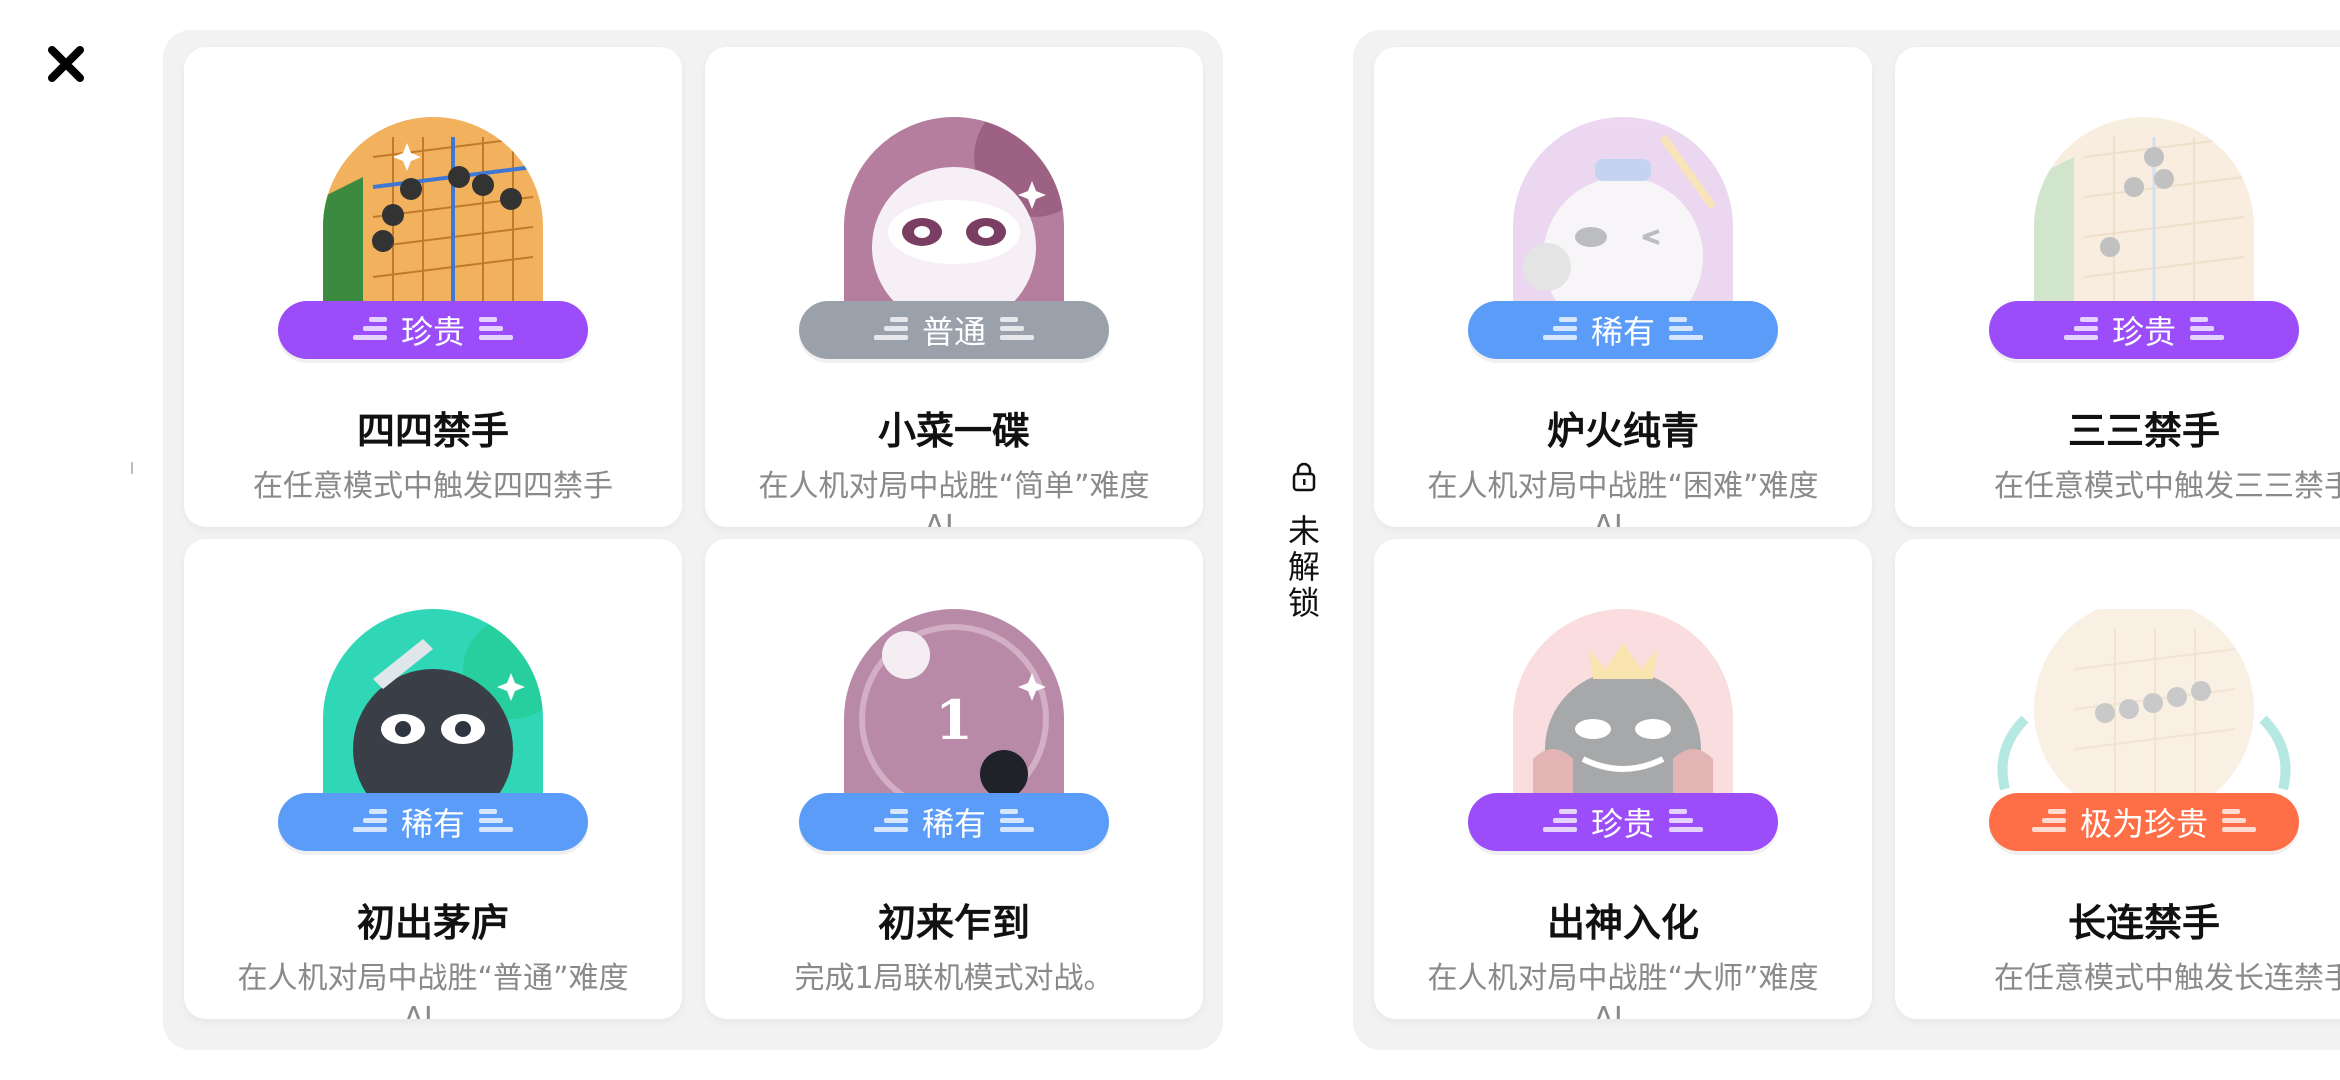 The image size is (2340, 1080). I want to click on achievement-description: 在任意模式中触发三三禁手, so click(2167, 486).